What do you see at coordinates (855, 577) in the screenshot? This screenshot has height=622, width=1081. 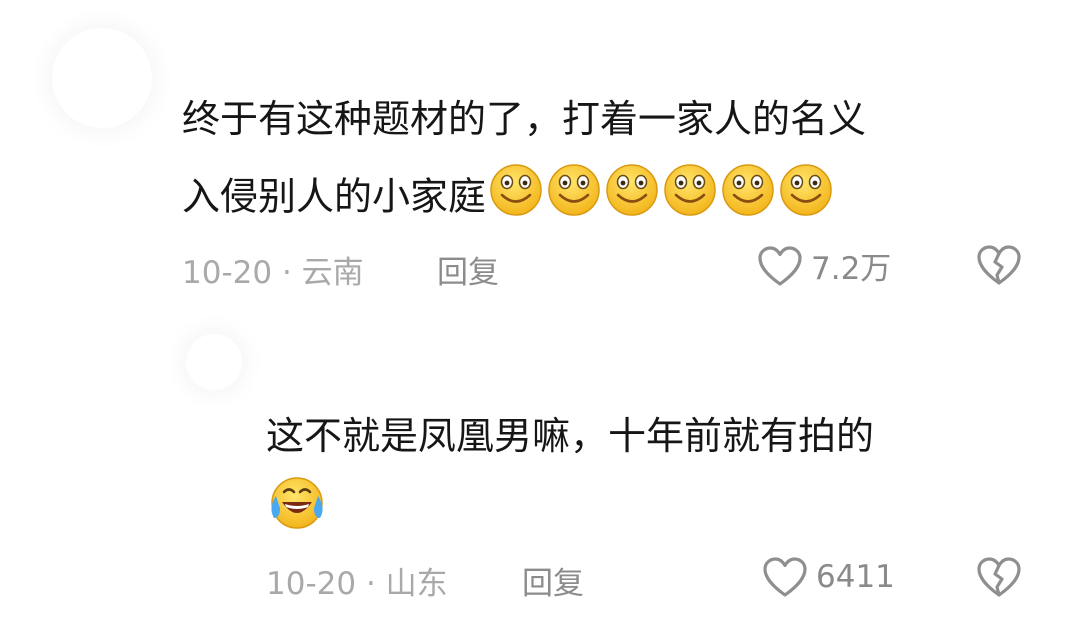 I see `like-count: 6411` at bounding box center [855, 577].